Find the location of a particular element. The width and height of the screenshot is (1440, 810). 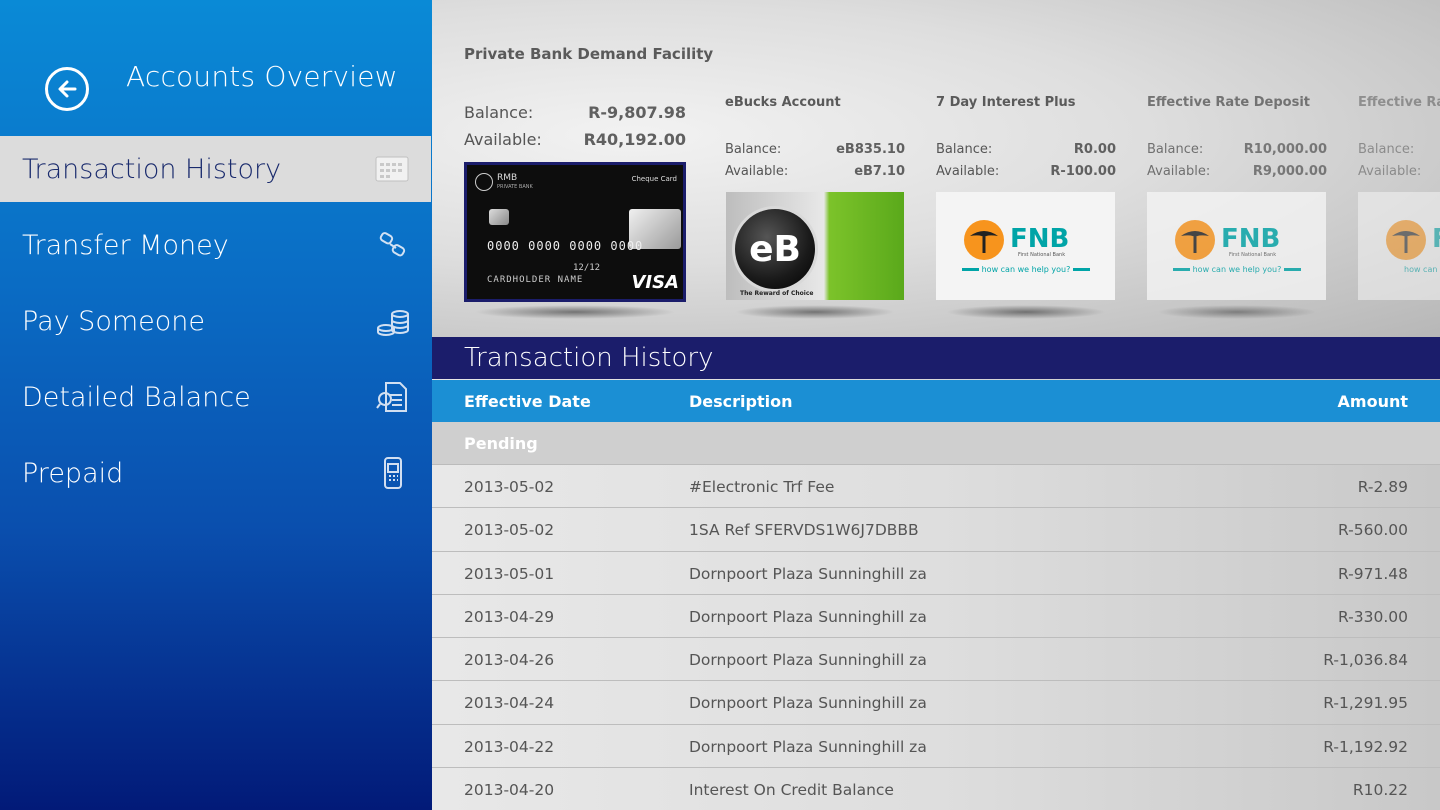

document-search-icon is located at coordinates (393, 397).